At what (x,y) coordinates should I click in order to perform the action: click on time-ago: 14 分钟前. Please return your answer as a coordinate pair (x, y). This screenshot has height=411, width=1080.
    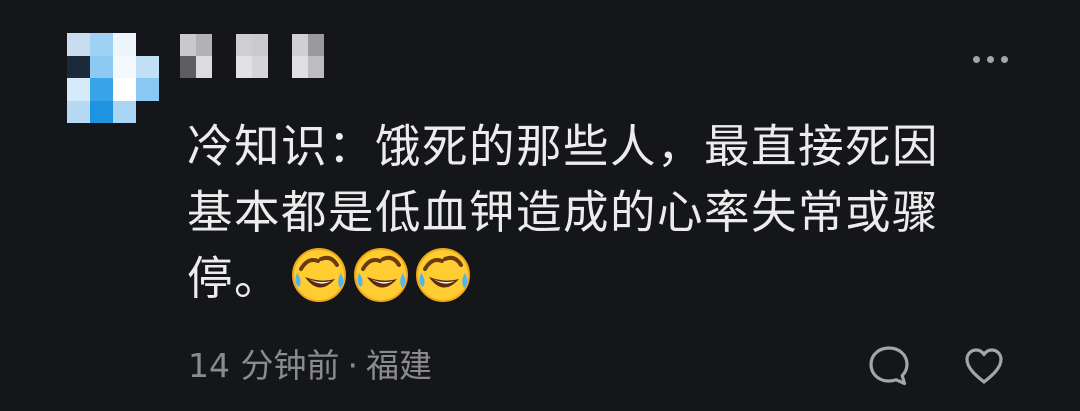
    Looking at the image, I should click on (264, 365).